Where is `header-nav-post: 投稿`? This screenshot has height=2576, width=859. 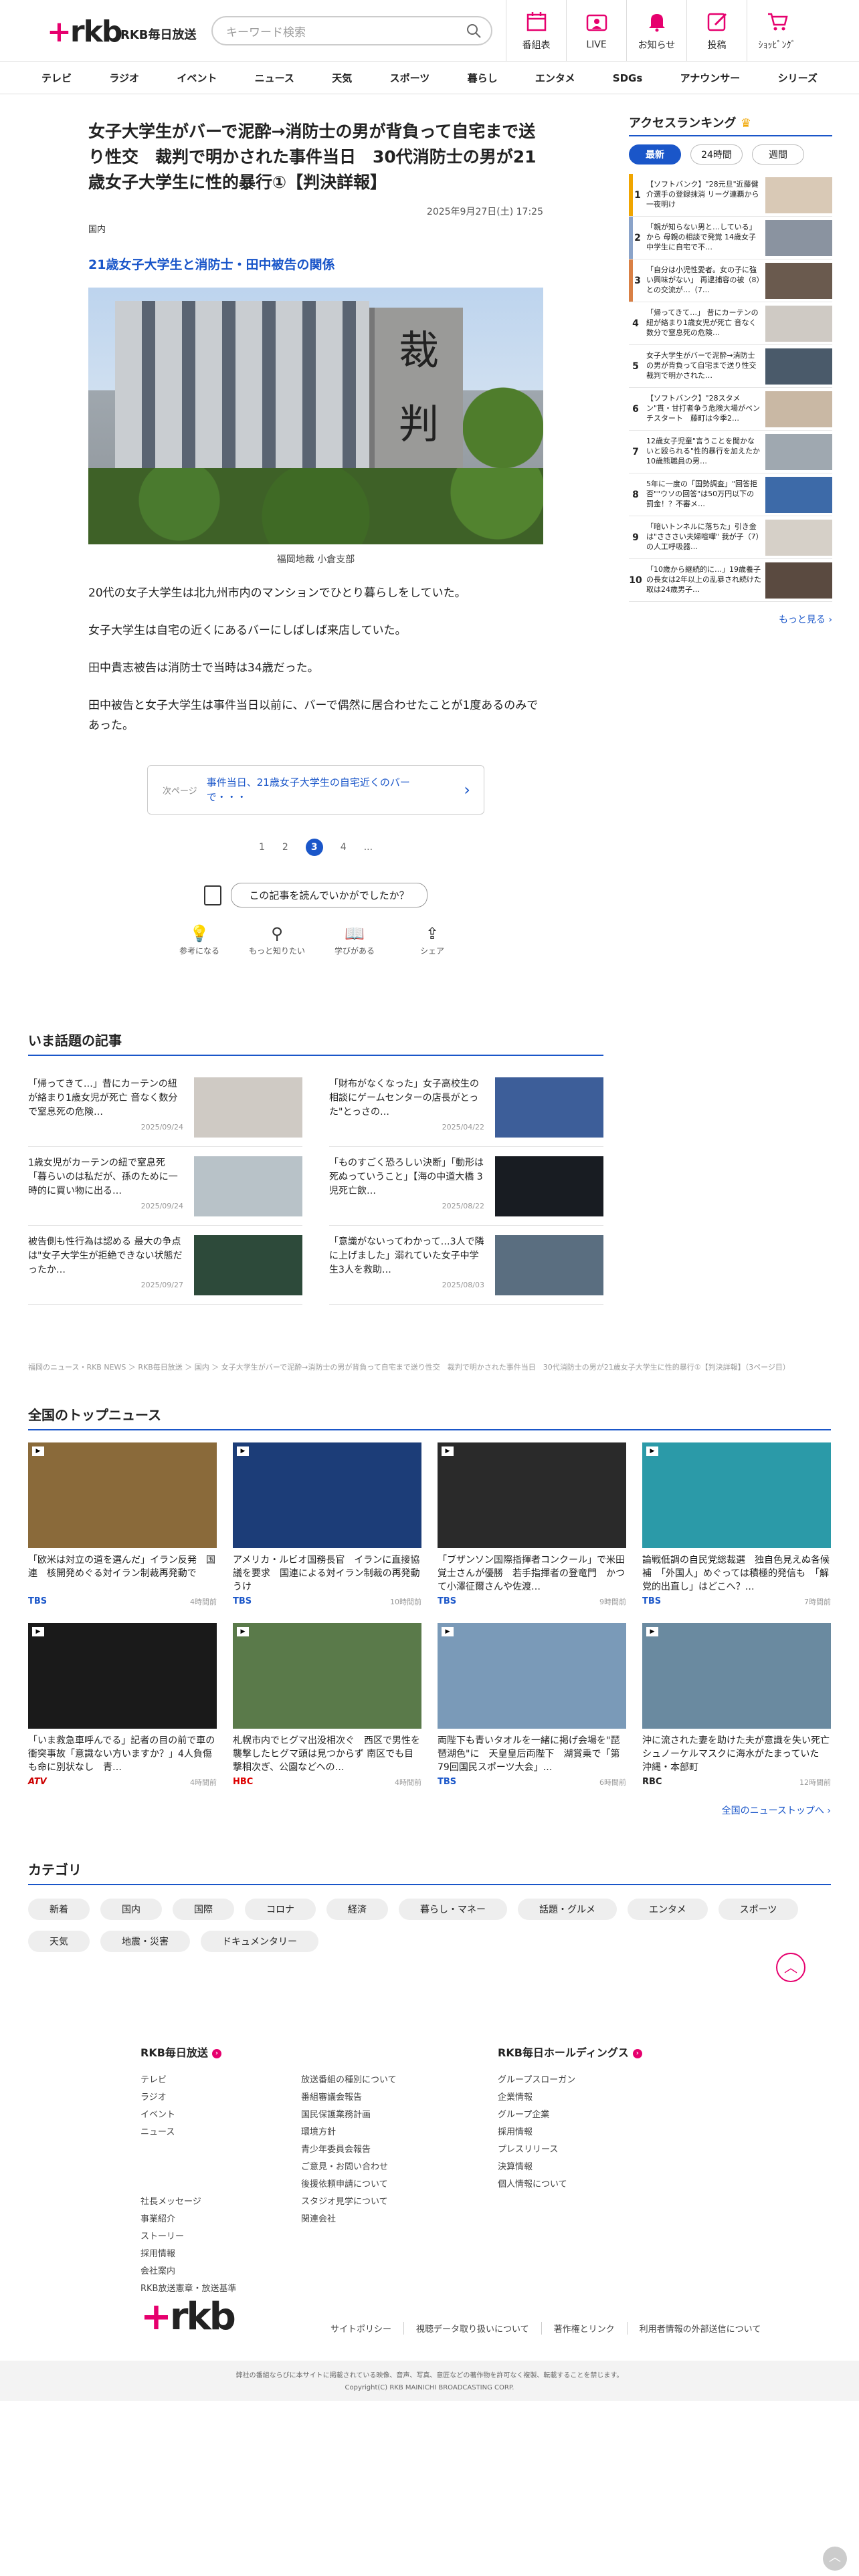
header-nav-post: 投稿 is located at coordinates (716, 31).